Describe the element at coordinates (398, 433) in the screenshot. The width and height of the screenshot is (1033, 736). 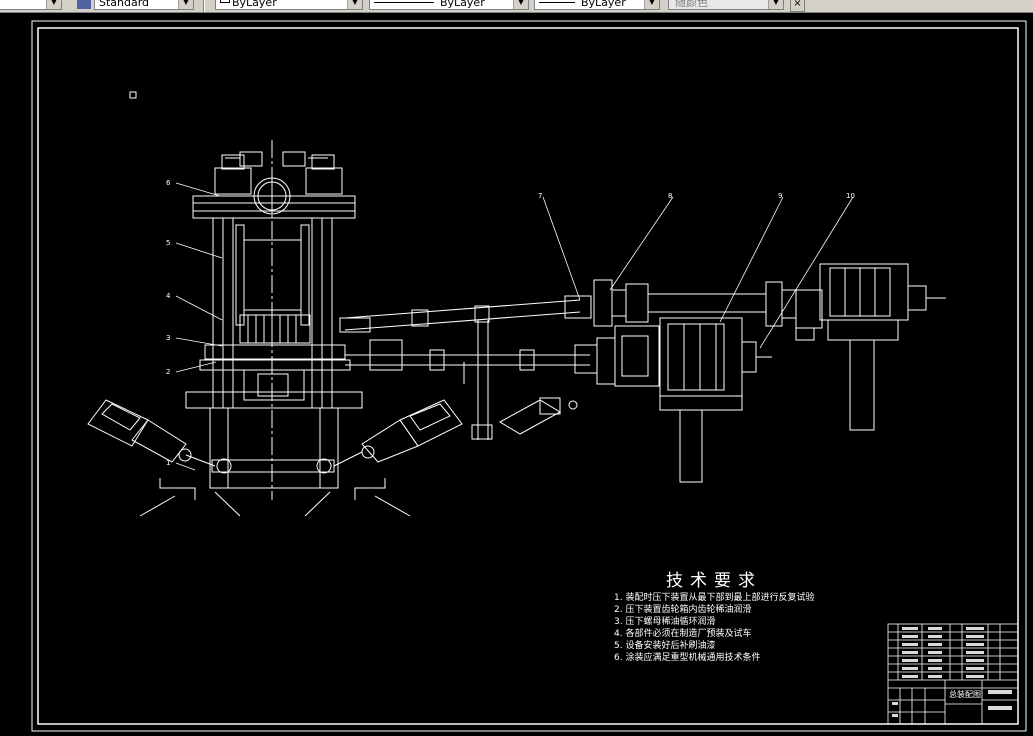
I see `right-cylinder` at that location.